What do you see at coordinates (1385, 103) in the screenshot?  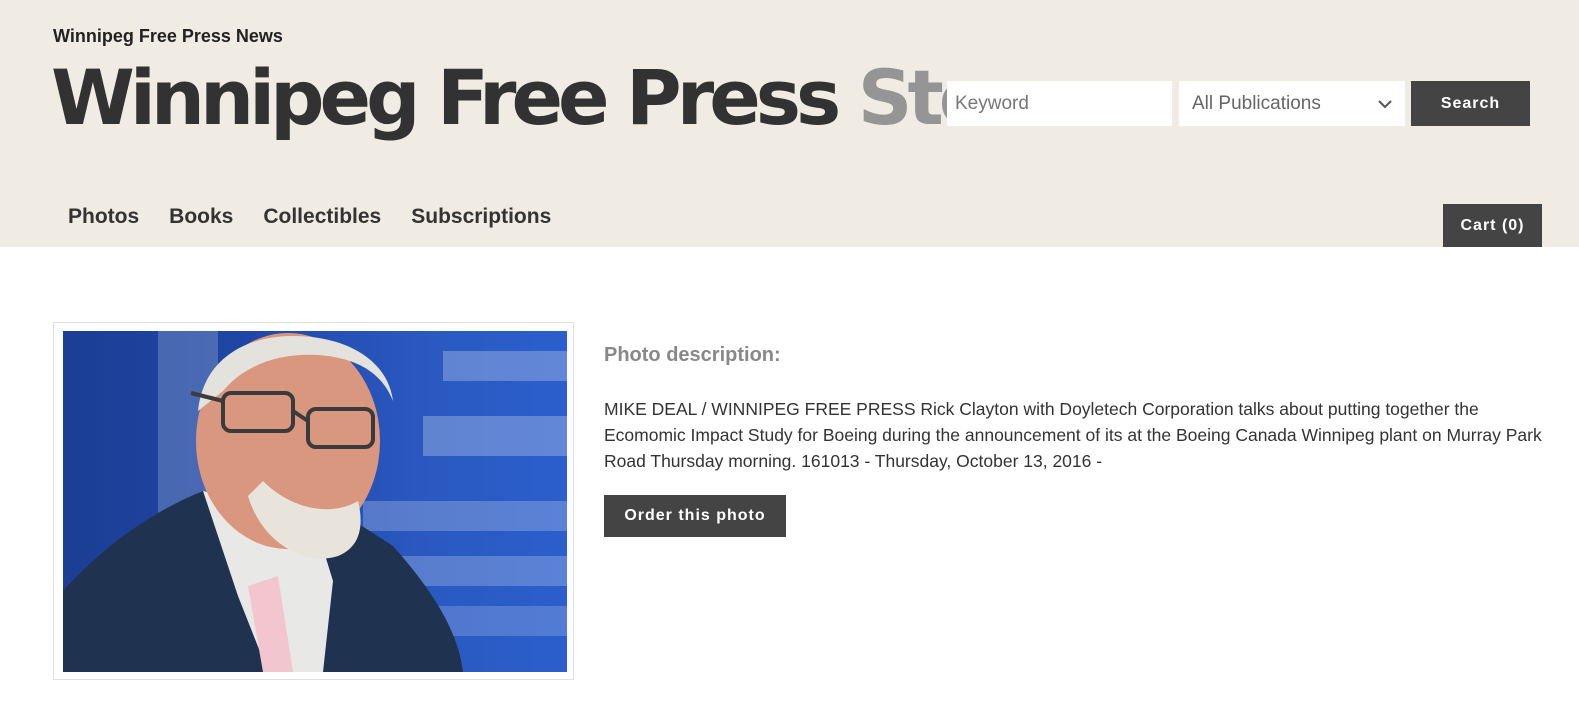 I see `chevron-down-icon` at bounding box center [1385, 103].